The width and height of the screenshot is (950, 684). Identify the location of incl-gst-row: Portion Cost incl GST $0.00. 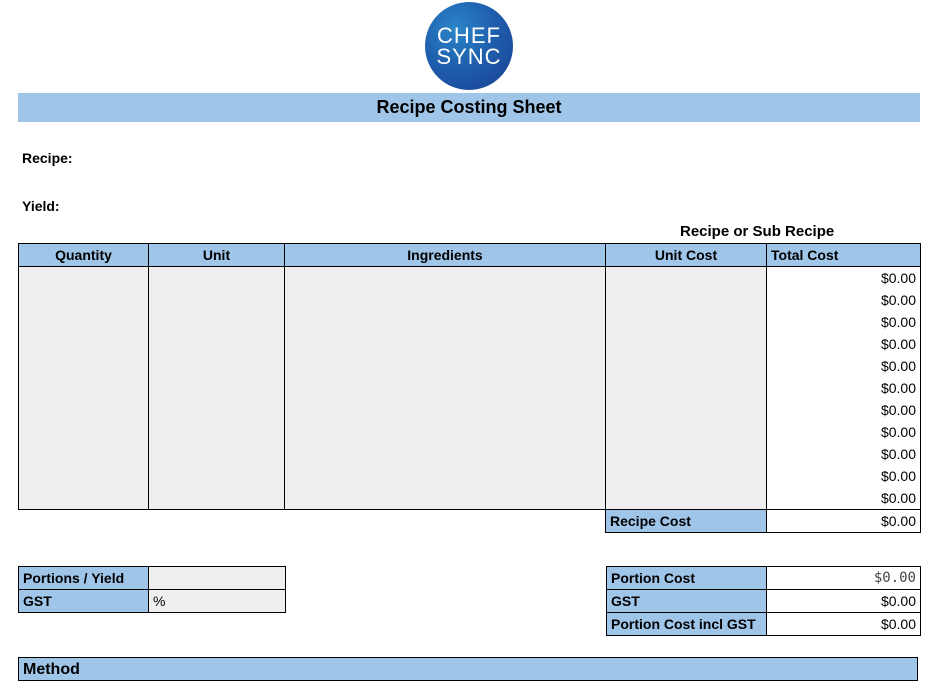
(763, 624).